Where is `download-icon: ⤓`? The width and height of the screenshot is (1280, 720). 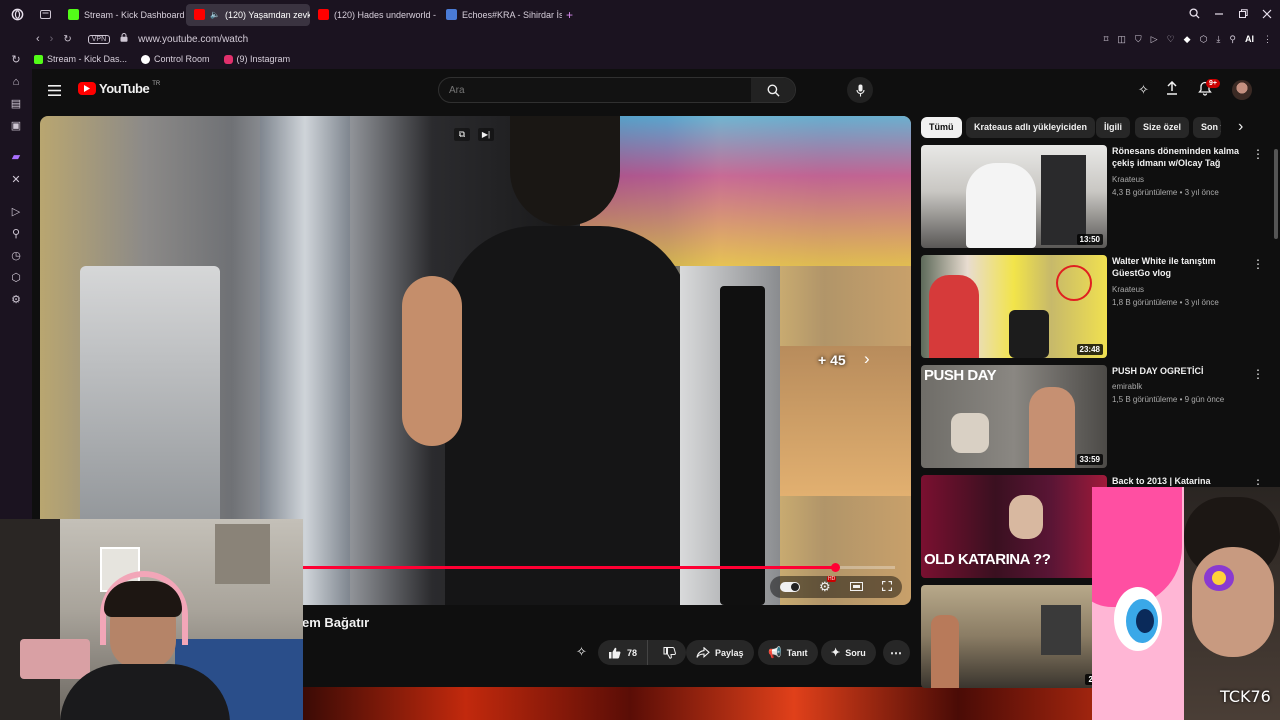
download-icon: ⤓ is located at coordinates (1218, 39).